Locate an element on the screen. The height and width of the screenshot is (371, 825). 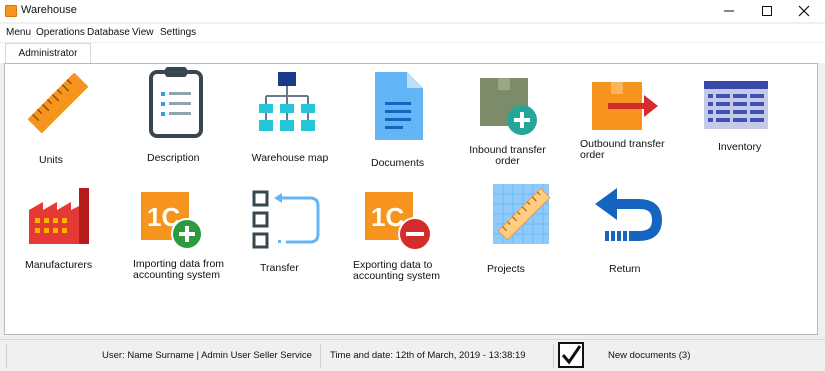
menu-item-settings: Settings is located at coordinates (178, 32).